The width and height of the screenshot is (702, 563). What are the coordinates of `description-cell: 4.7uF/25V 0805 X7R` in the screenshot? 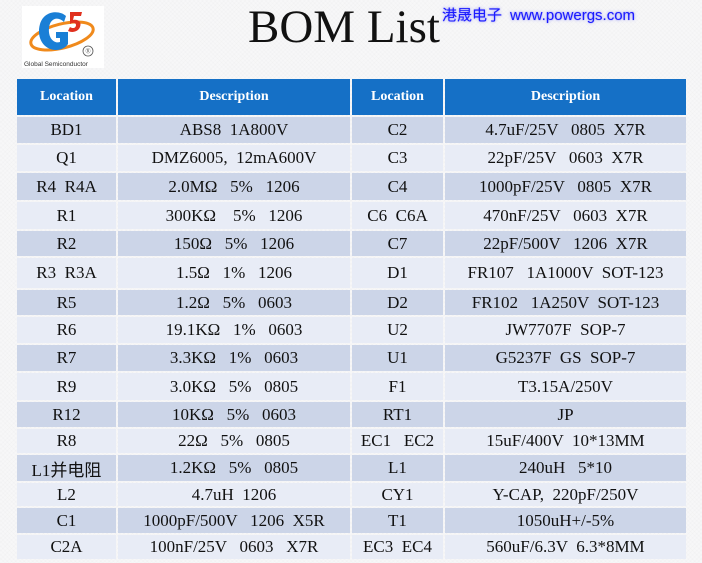 It's located at (565, 130).